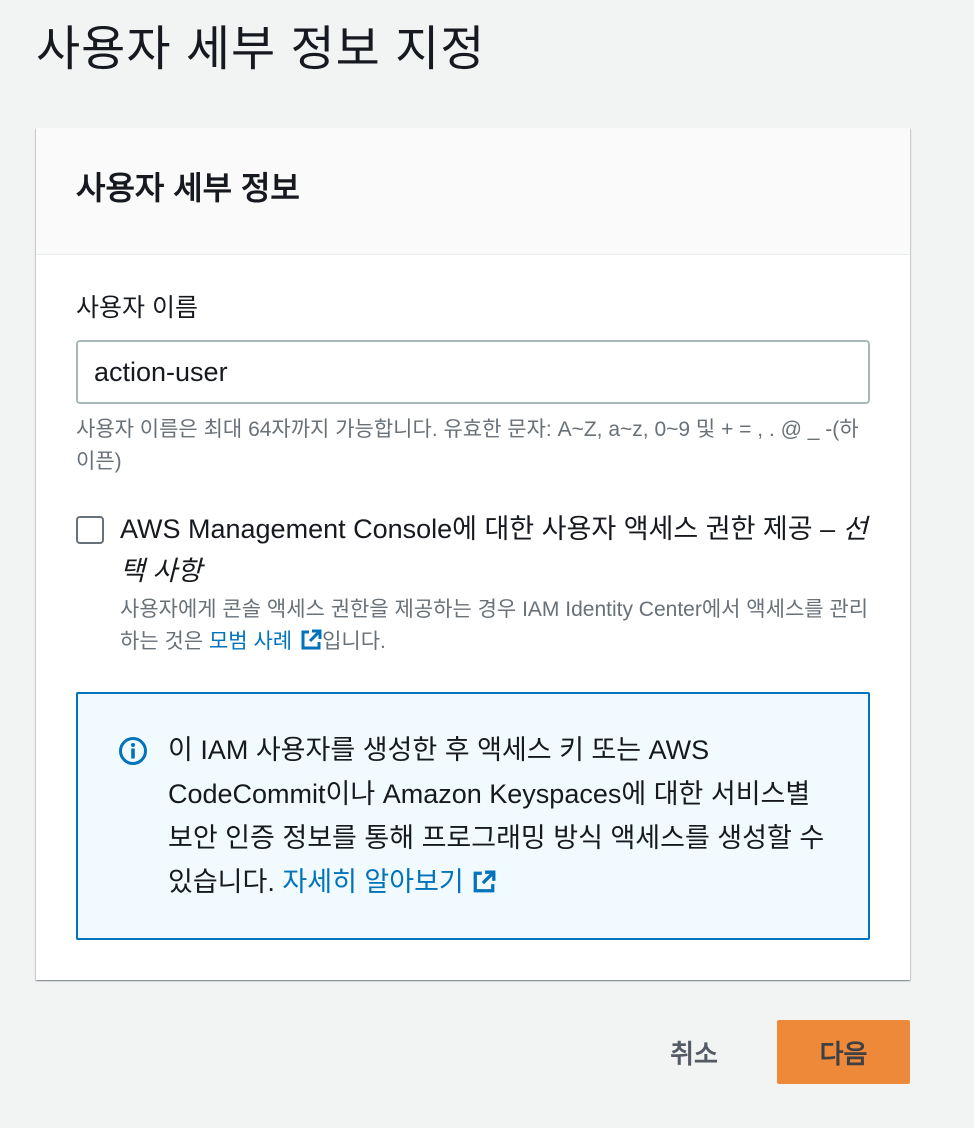 This screenshot has height=1128, width=974. I want to click on learn-more-link: 자세히 알아보기, so click(389, 882).